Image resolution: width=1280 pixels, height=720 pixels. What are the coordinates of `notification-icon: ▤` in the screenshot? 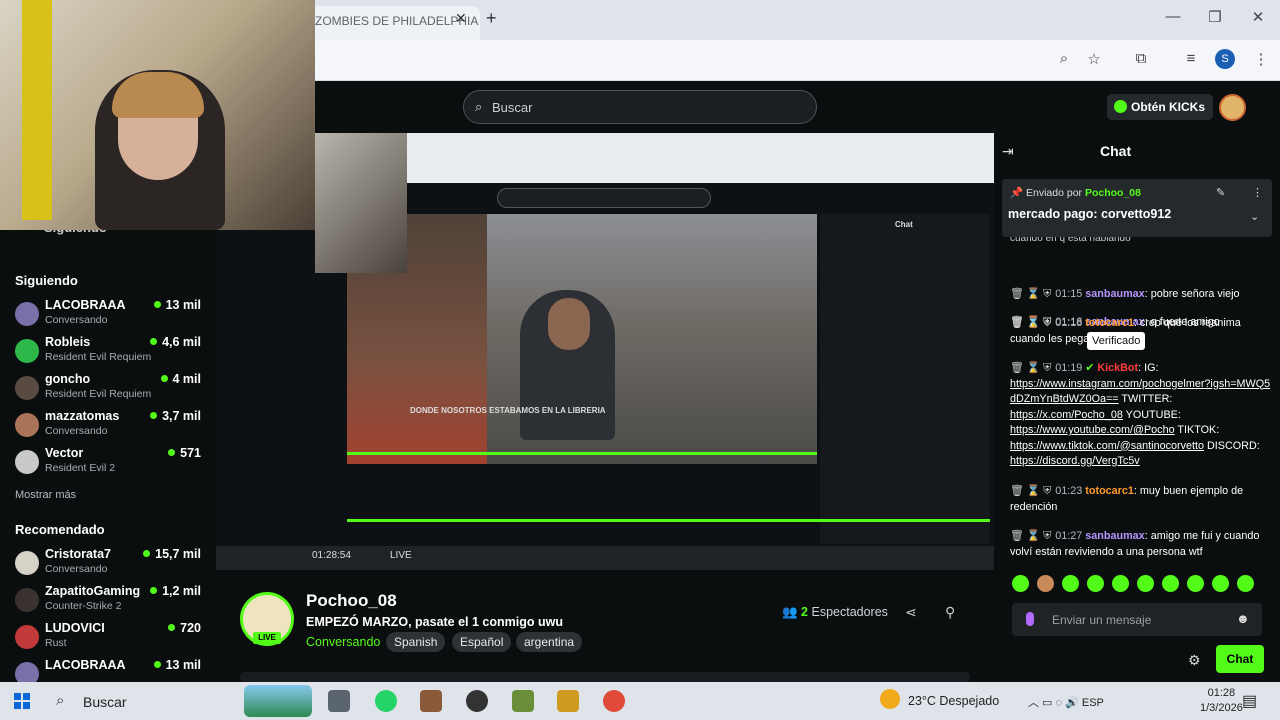 It's located at (1249, 701).